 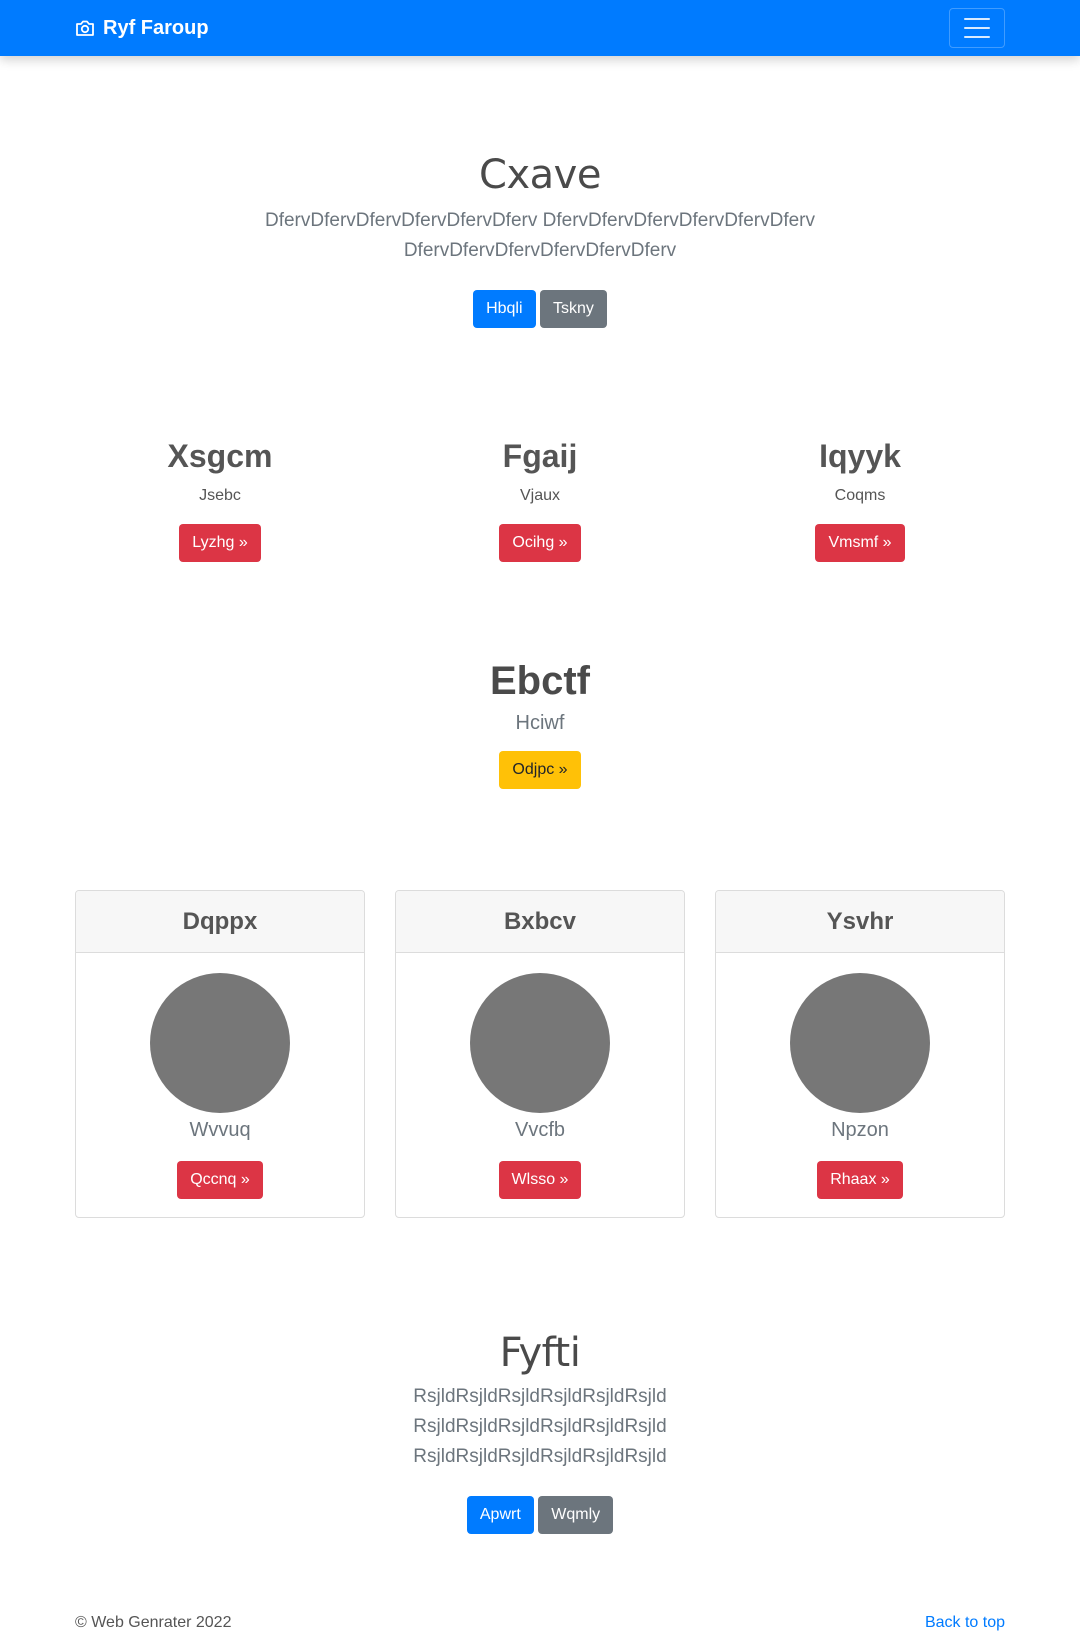 What do you see at coordinates (860, 456) in the screenshot?
I see `feature-title: Iqyyk` at bounding box center [860, 456].